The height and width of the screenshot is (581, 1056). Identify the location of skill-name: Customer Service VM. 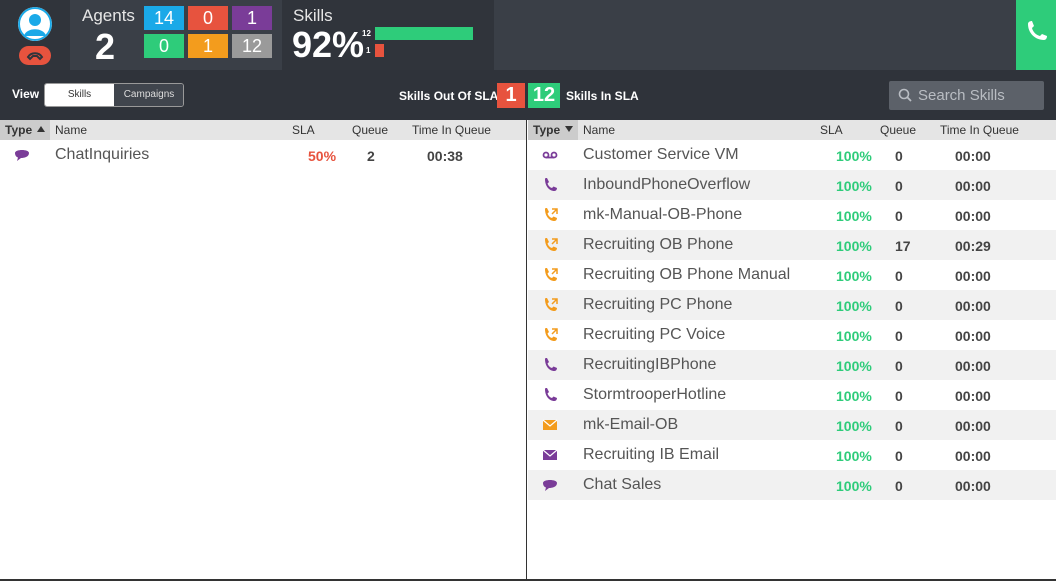
(661, 154).